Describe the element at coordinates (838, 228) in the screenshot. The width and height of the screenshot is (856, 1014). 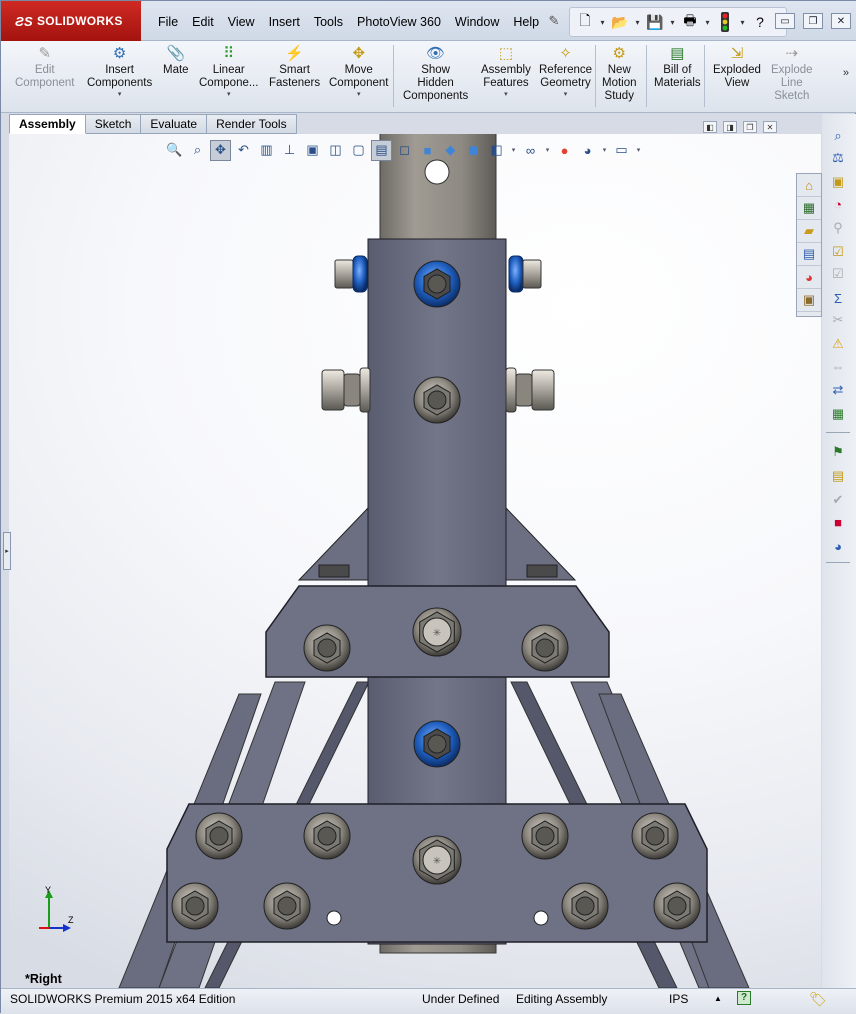
I see `disabled-tool-icon: ⚲` at that location.